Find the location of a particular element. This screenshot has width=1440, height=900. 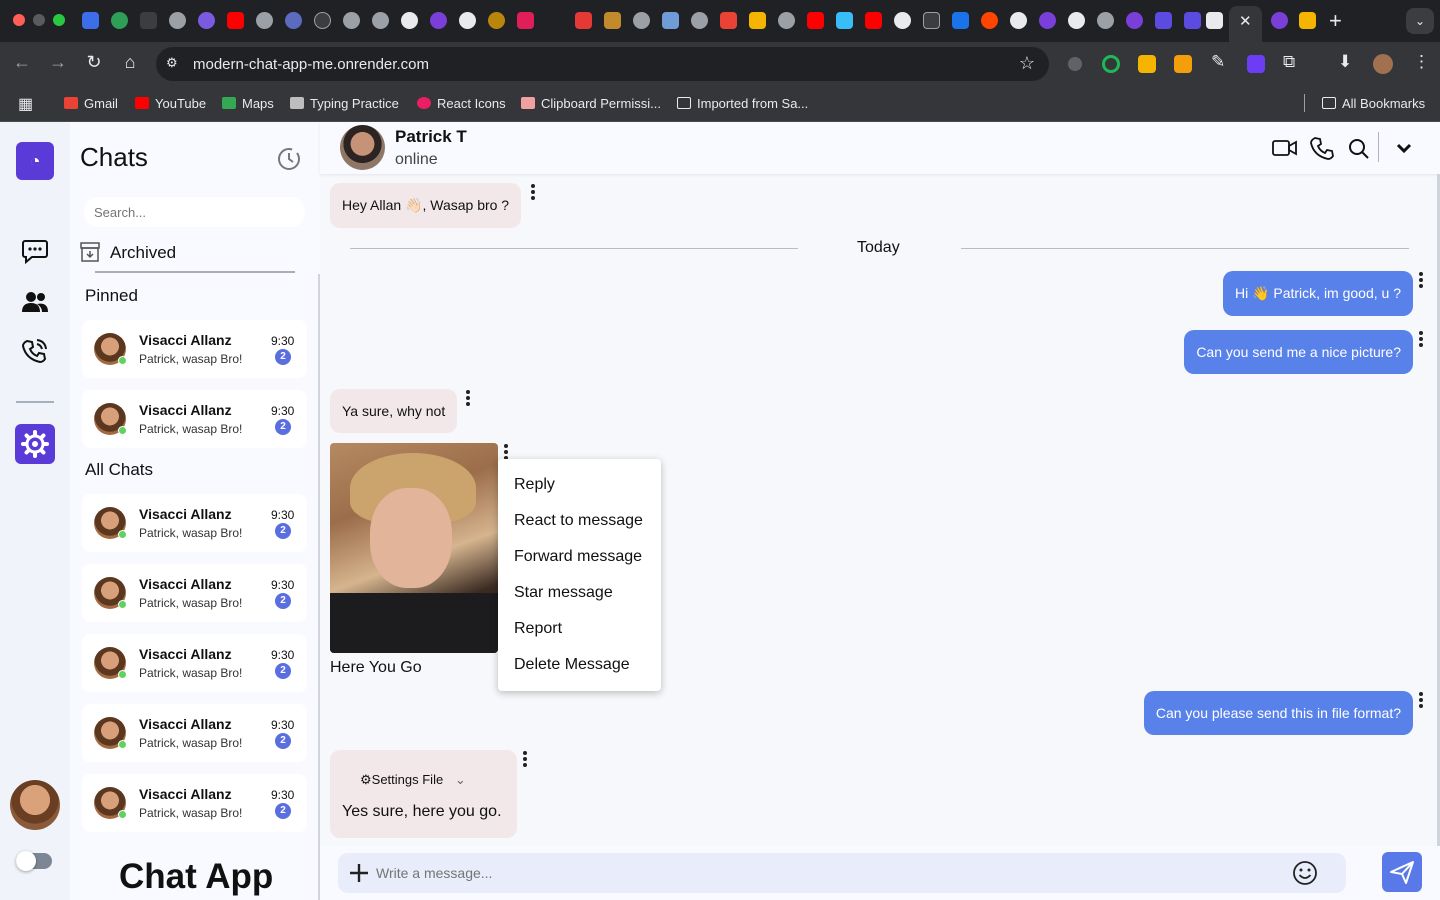

url-text: modern-chat-app-me.onrender.com is located at coordinates (311, 64).